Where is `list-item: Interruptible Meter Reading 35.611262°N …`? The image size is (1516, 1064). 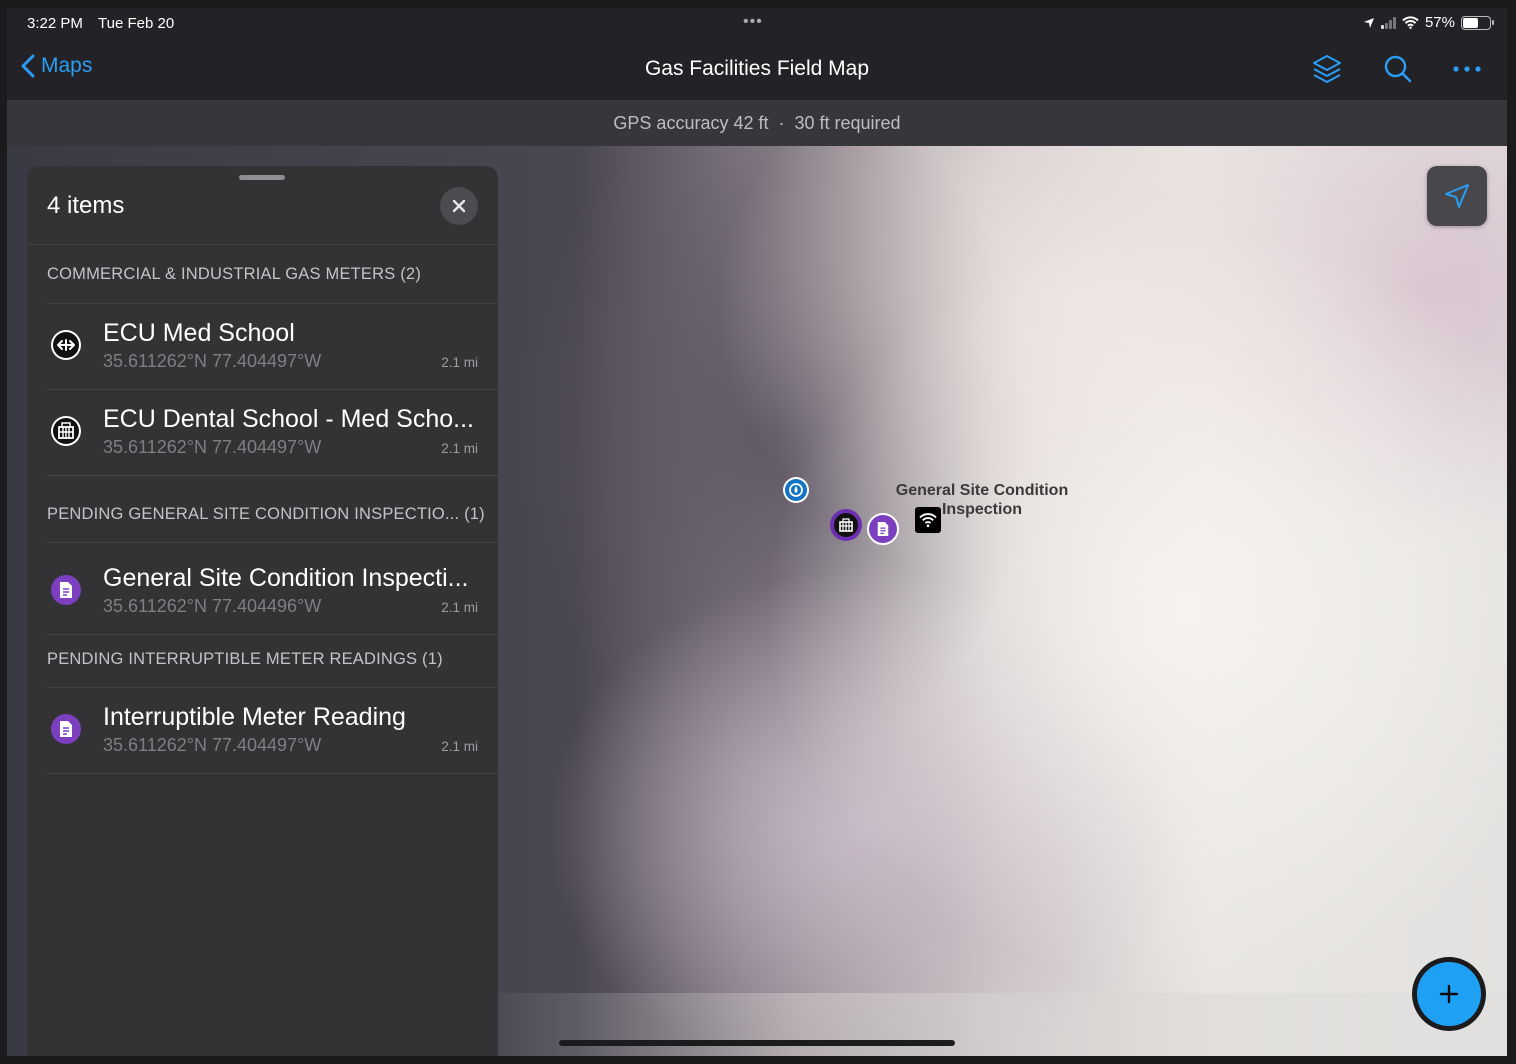 list-item: Interruptible Meter Reading 35.611262°N … is located at coordinates (272, 731).